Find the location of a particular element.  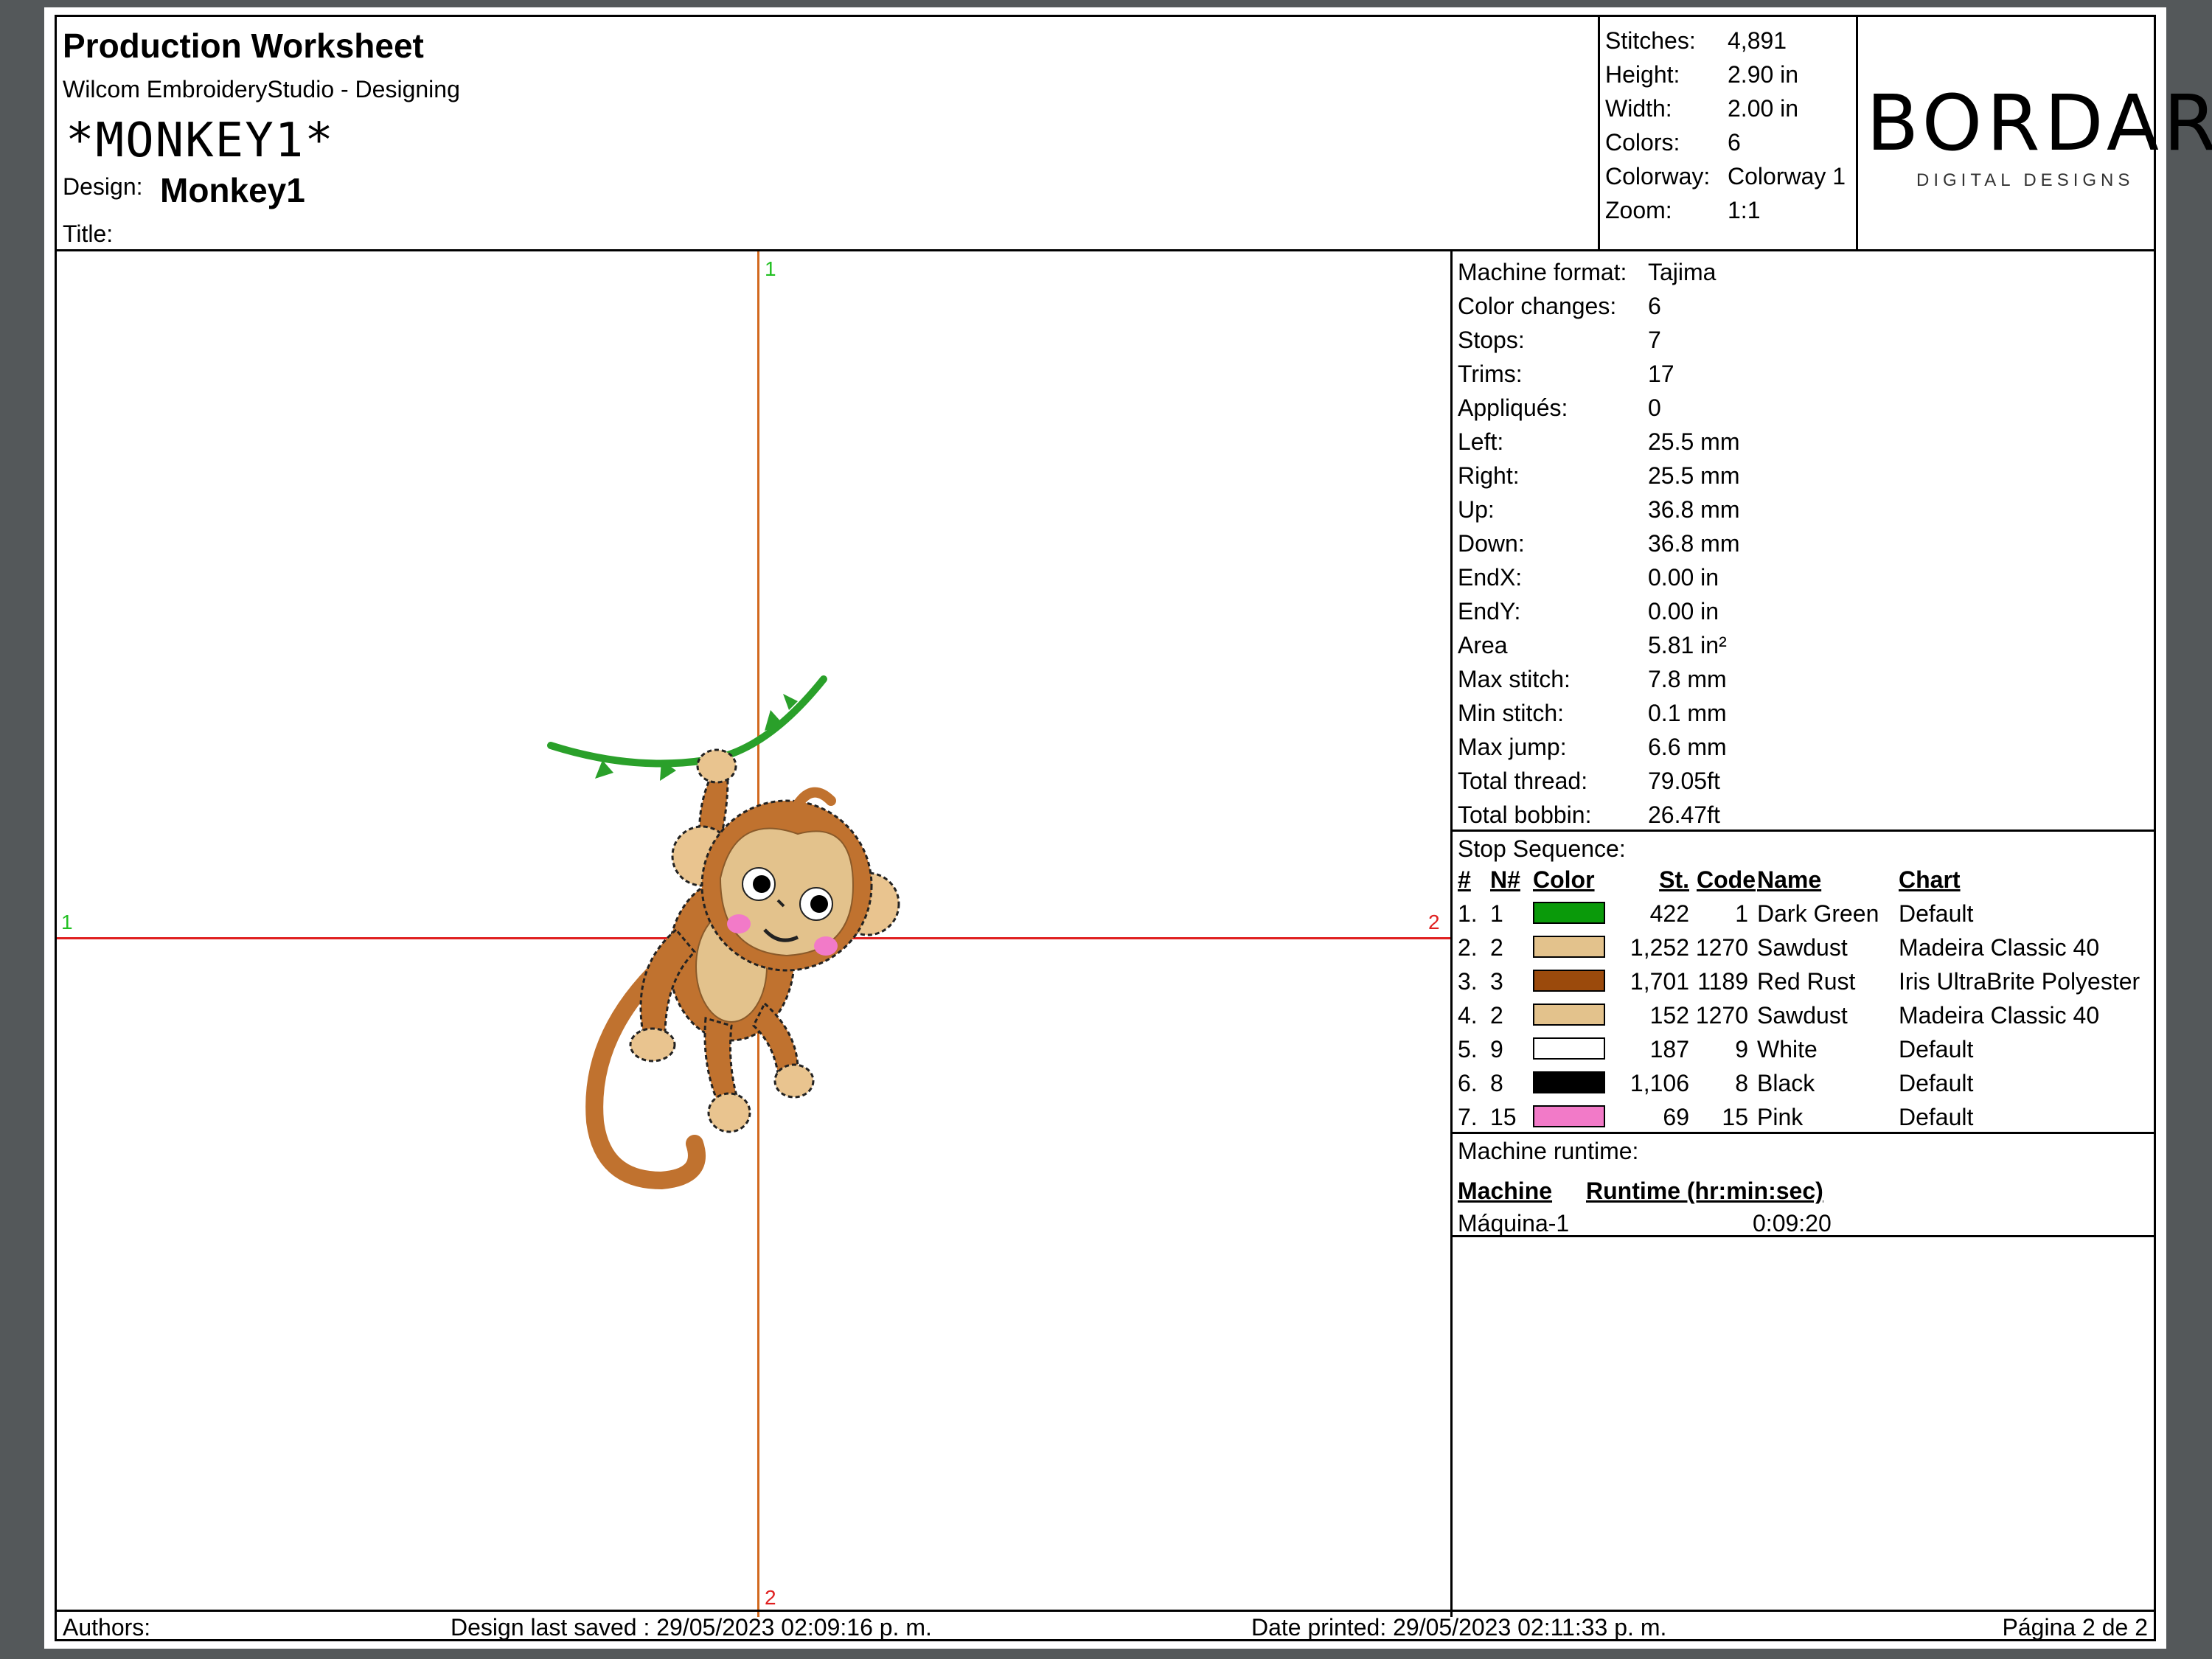

col-header-number: # is located at coordinates (1464, 879).